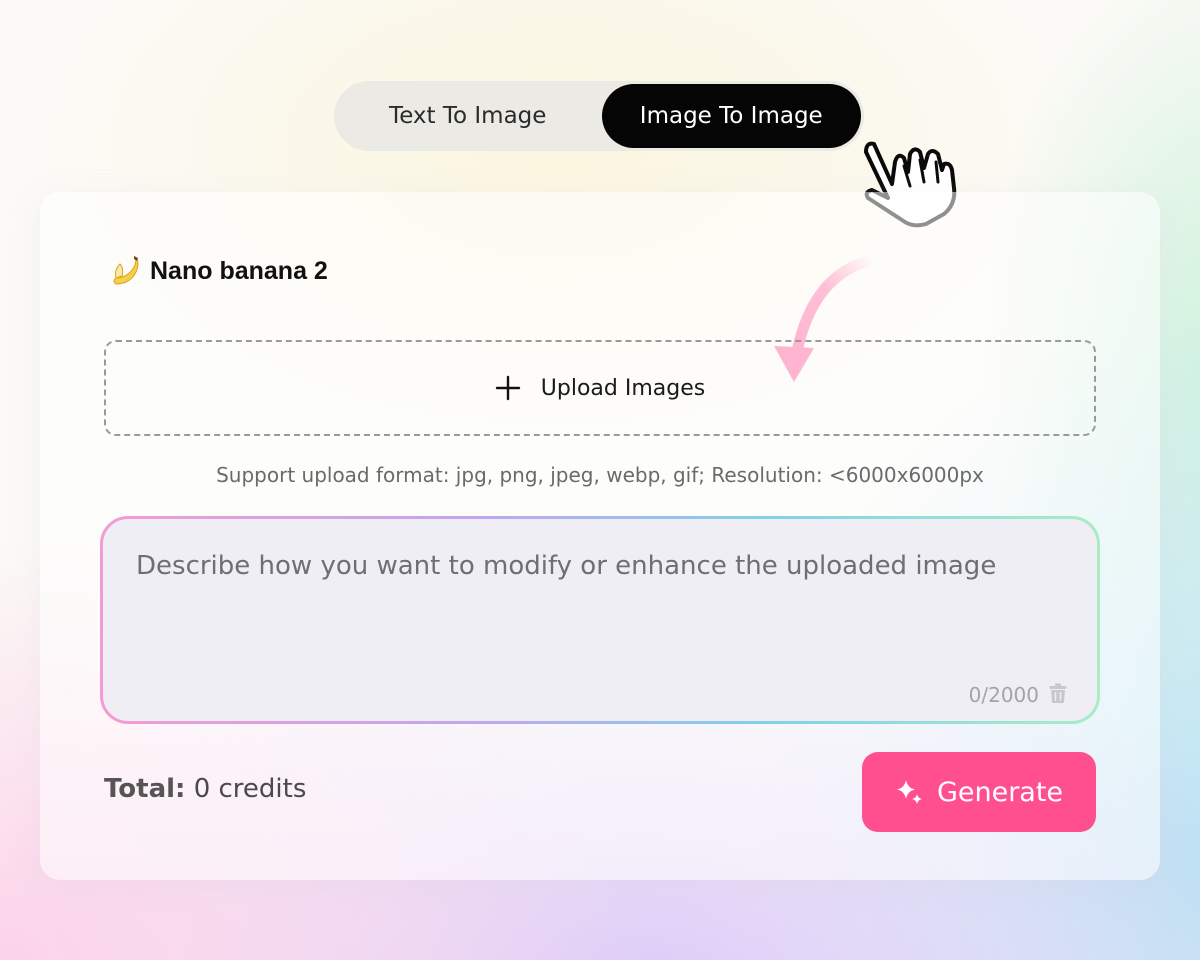  I want to click on tab-text-to-image: Text To Image, so click(468, 116).